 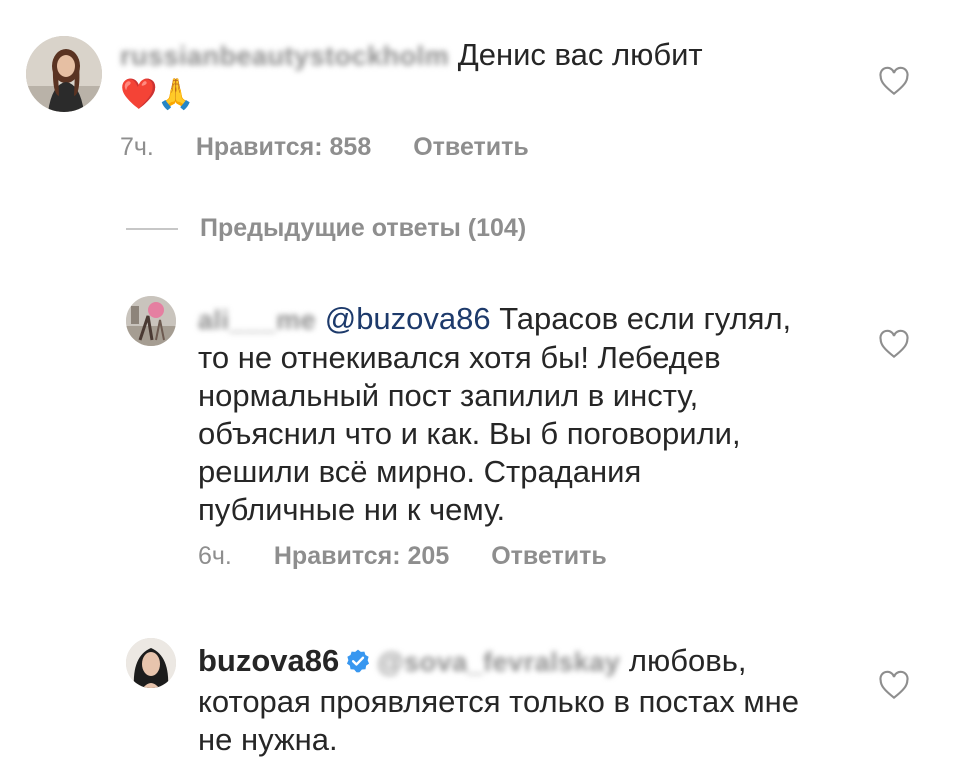 I want to click on comment-meta: 7ч. Нравится: 858 Ответить, so click(x=324, y=147).